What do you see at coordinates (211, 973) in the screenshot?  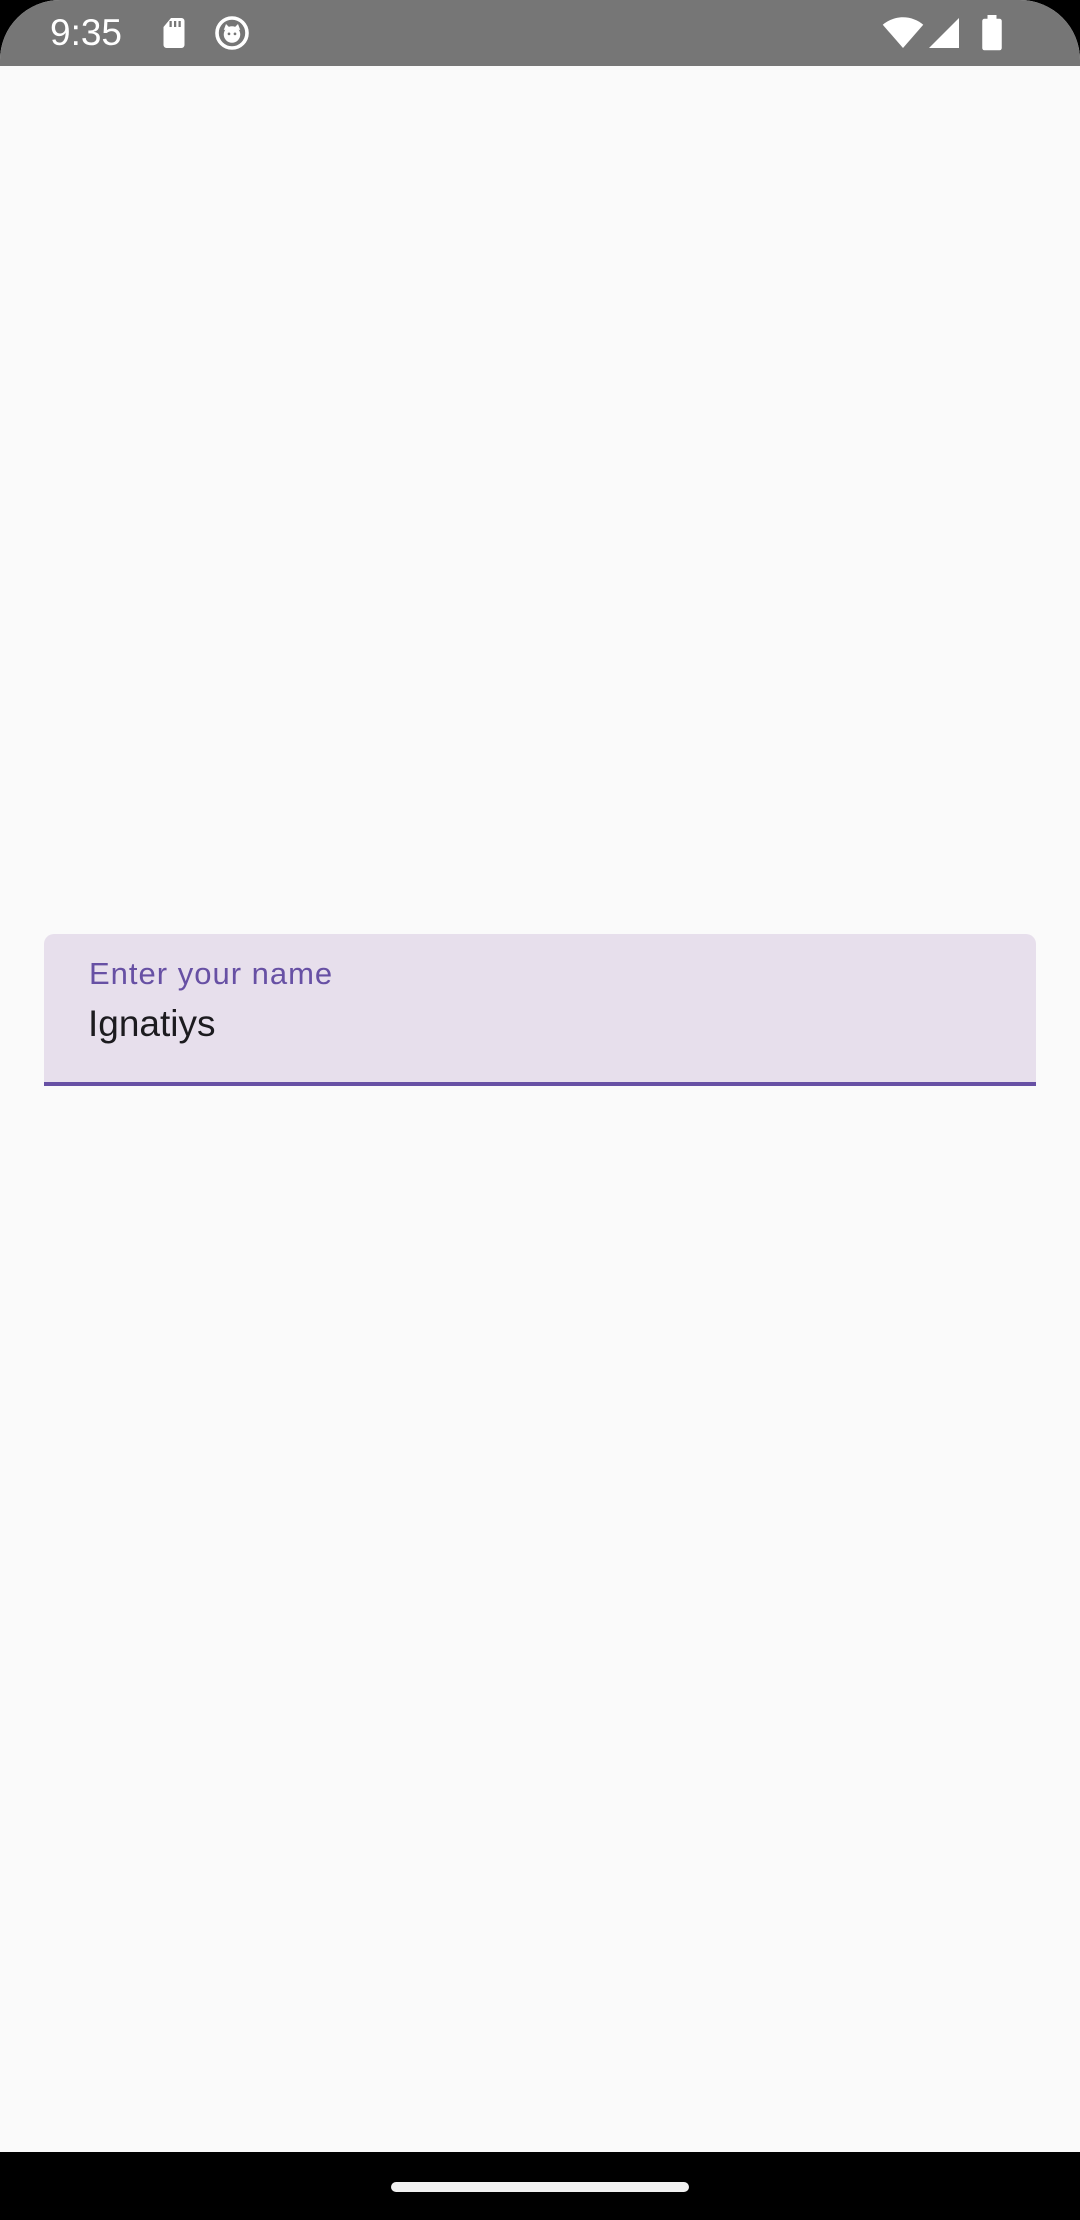 I see `name-field-label: Enter your name` at bounding box center [211, 973].